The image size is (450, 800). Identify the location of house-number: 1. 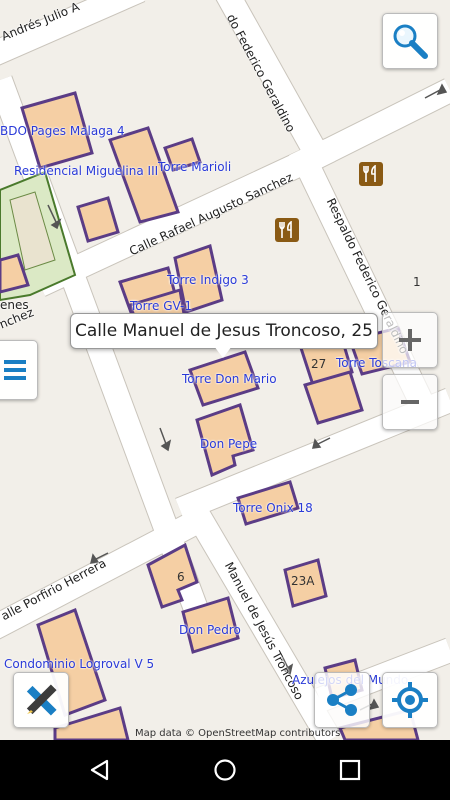
(417, 282).